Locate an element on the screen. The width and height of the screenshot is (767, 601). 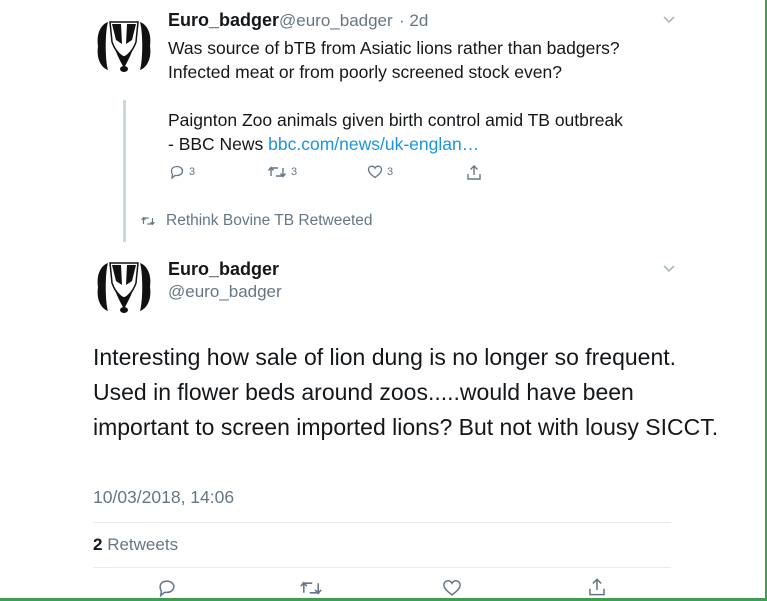
retweets-label: Retweets is located at coordinates (143, 544).